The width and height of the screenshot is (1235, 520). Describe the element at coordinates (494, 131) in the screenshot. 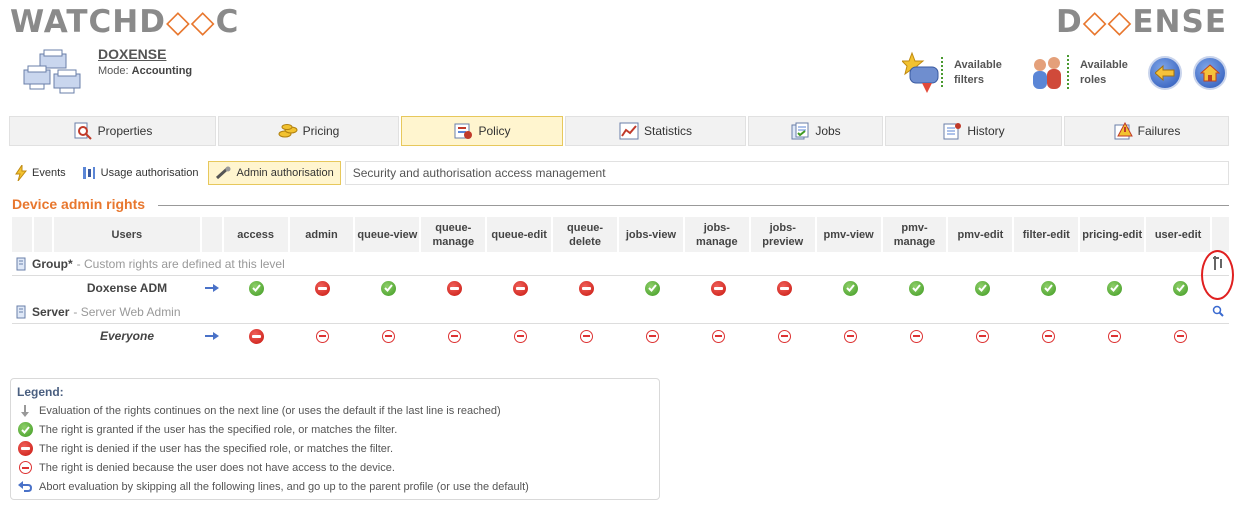

I see `tab-policy-label: Policy` at that location.